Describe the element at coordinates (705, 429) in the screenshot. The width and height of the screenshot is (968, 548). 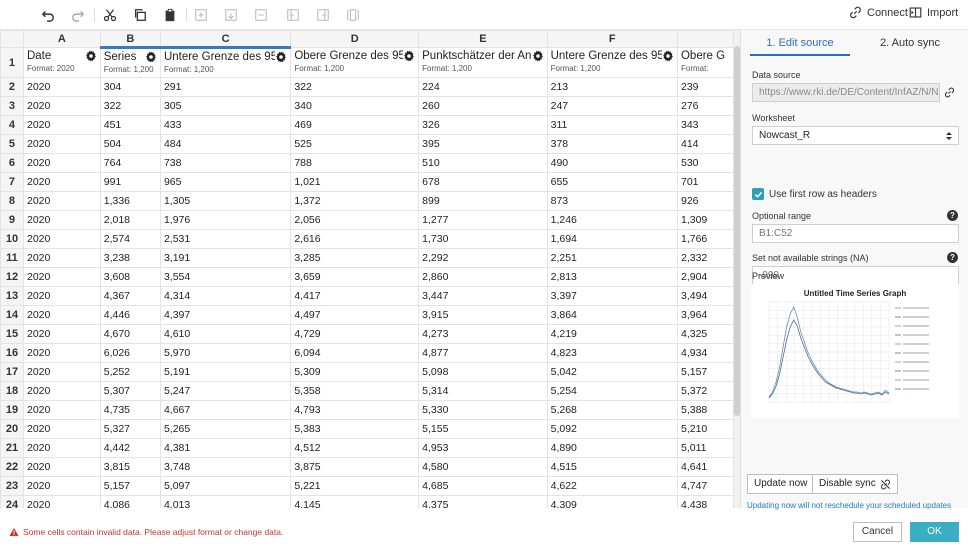
I see `table-cell: 5,210` at that location.